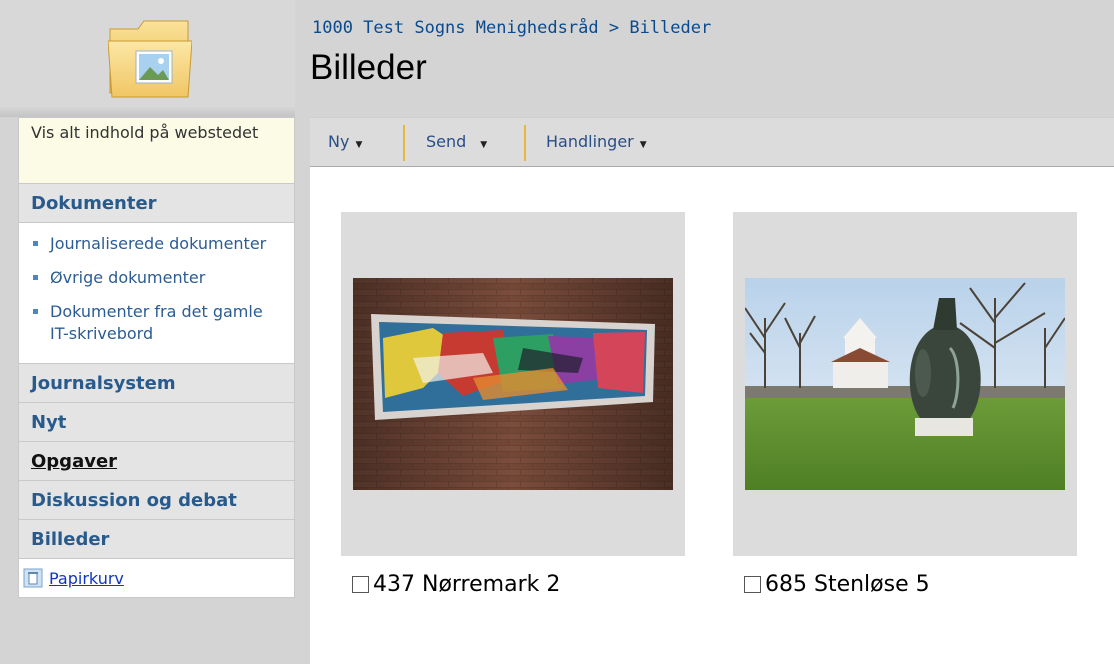  What do you see at coordinates (590, 141) in the screenshot?
I see `actions-menu-label: Handlinger` at bounding box center [590, 141].